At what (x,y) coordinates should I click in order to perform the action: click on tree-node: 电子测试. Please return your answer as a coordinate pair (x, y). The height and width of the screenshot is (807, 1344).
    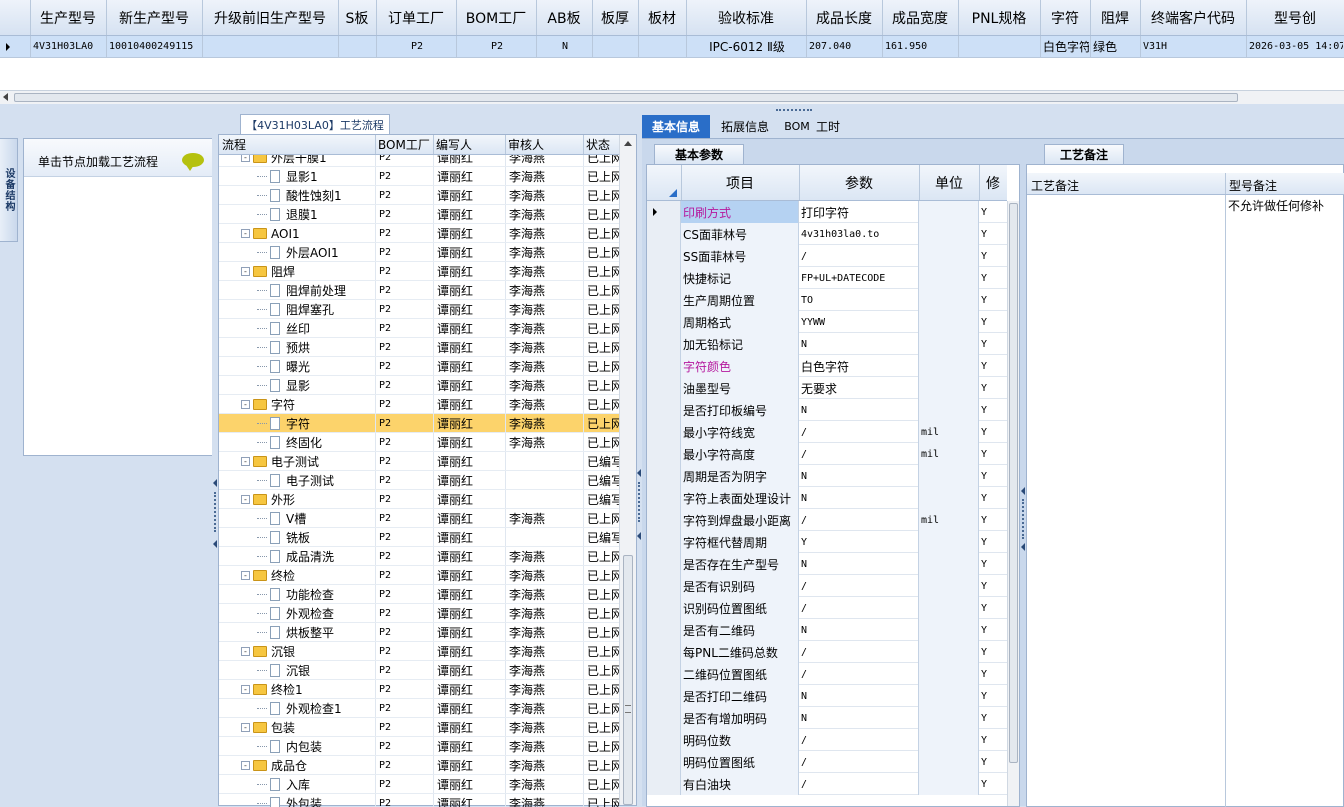
    Looking at the image, I should click on (295, 480).